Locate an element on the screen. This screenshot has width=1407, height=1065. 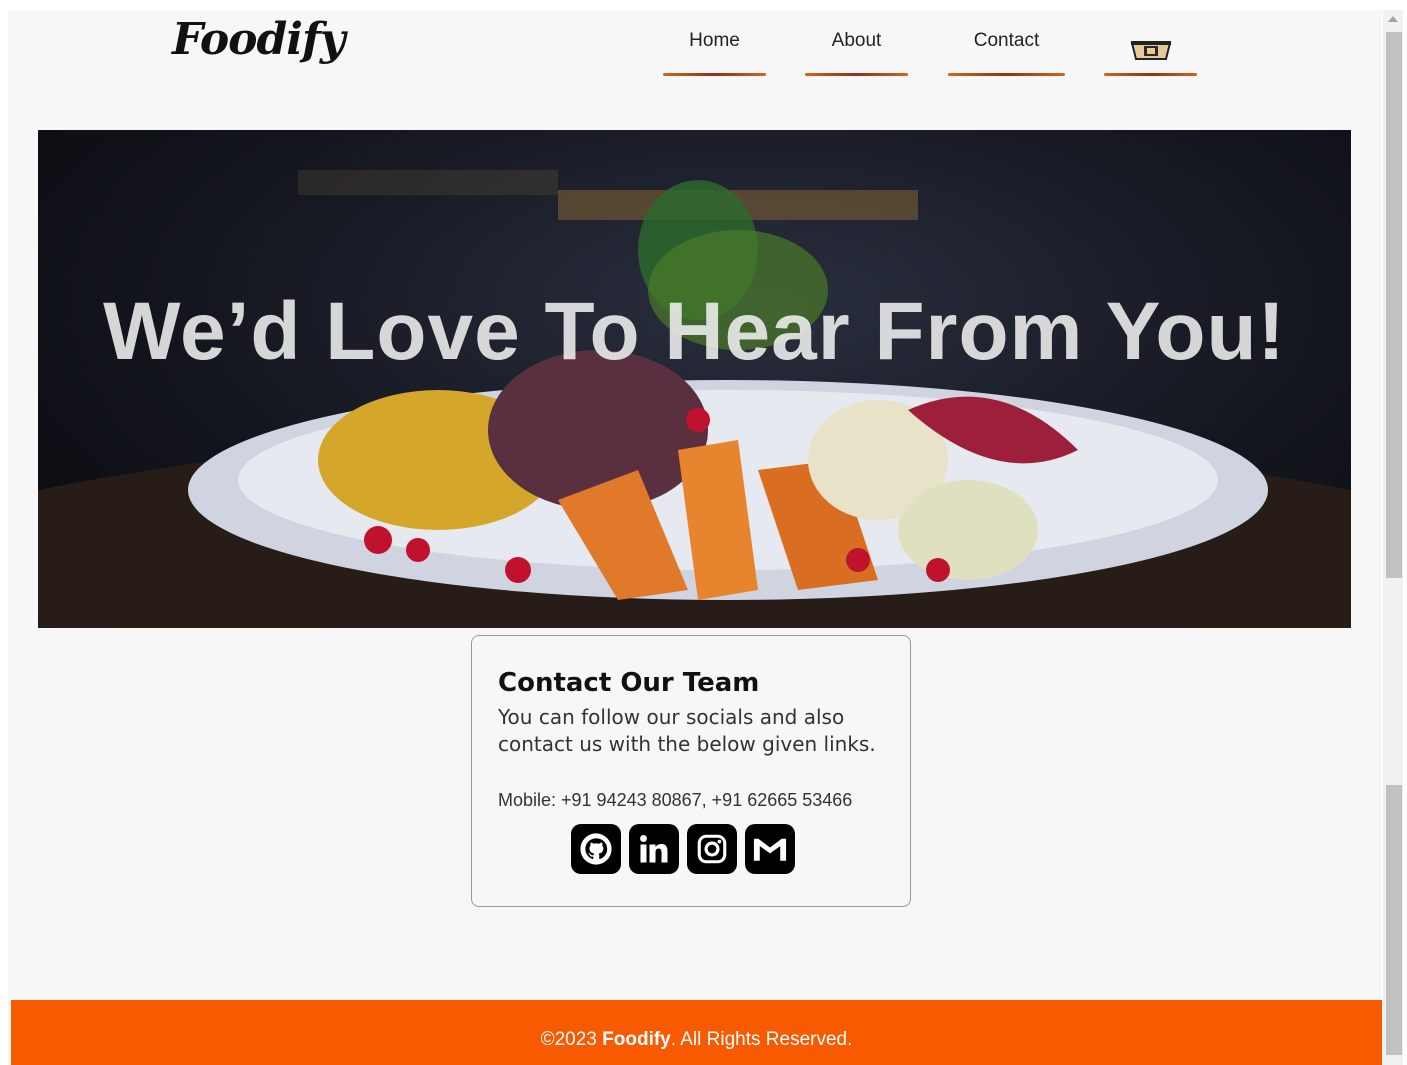
scrollbar is located at coordinates (1393, 537).